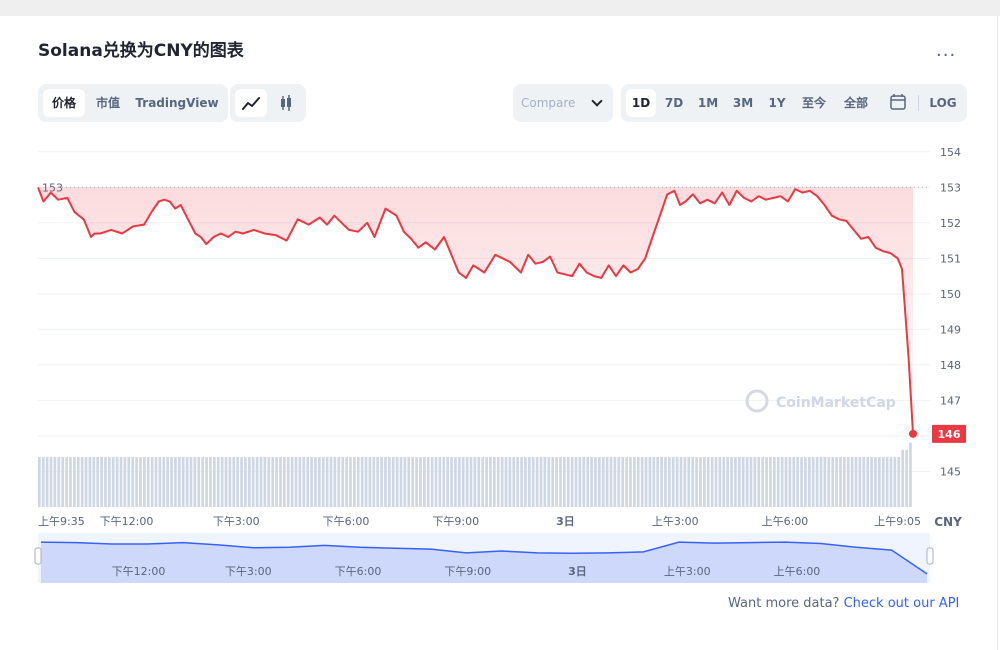  Describe the element at coordinates (784, 603) in the screenshot. I see `api-promo-text: Want more data?` at that location.